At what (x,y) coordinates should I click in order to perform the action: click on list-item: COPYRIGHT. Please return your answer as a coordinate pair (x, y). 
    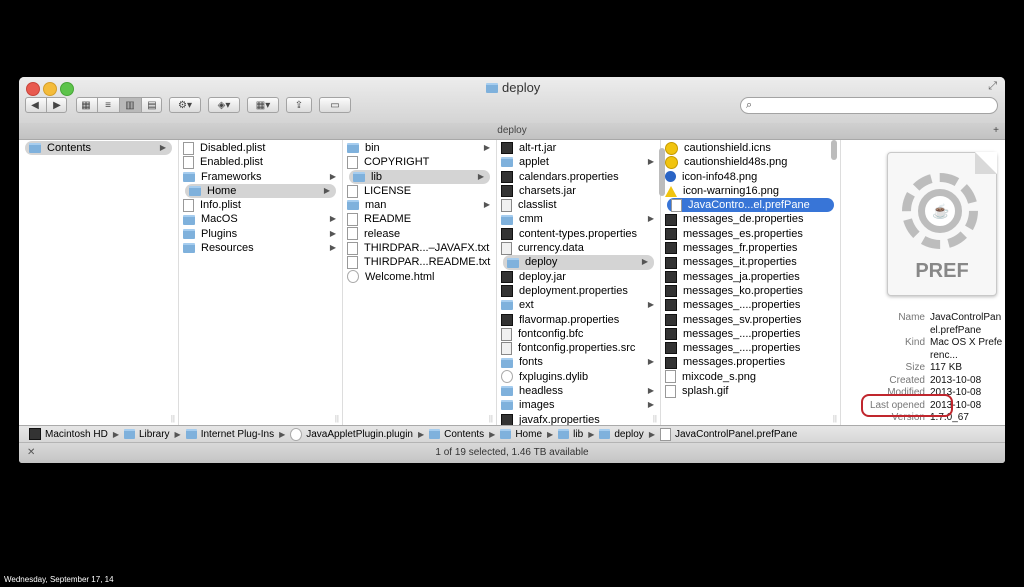
    Looking at the image, I should click on (419, 162).